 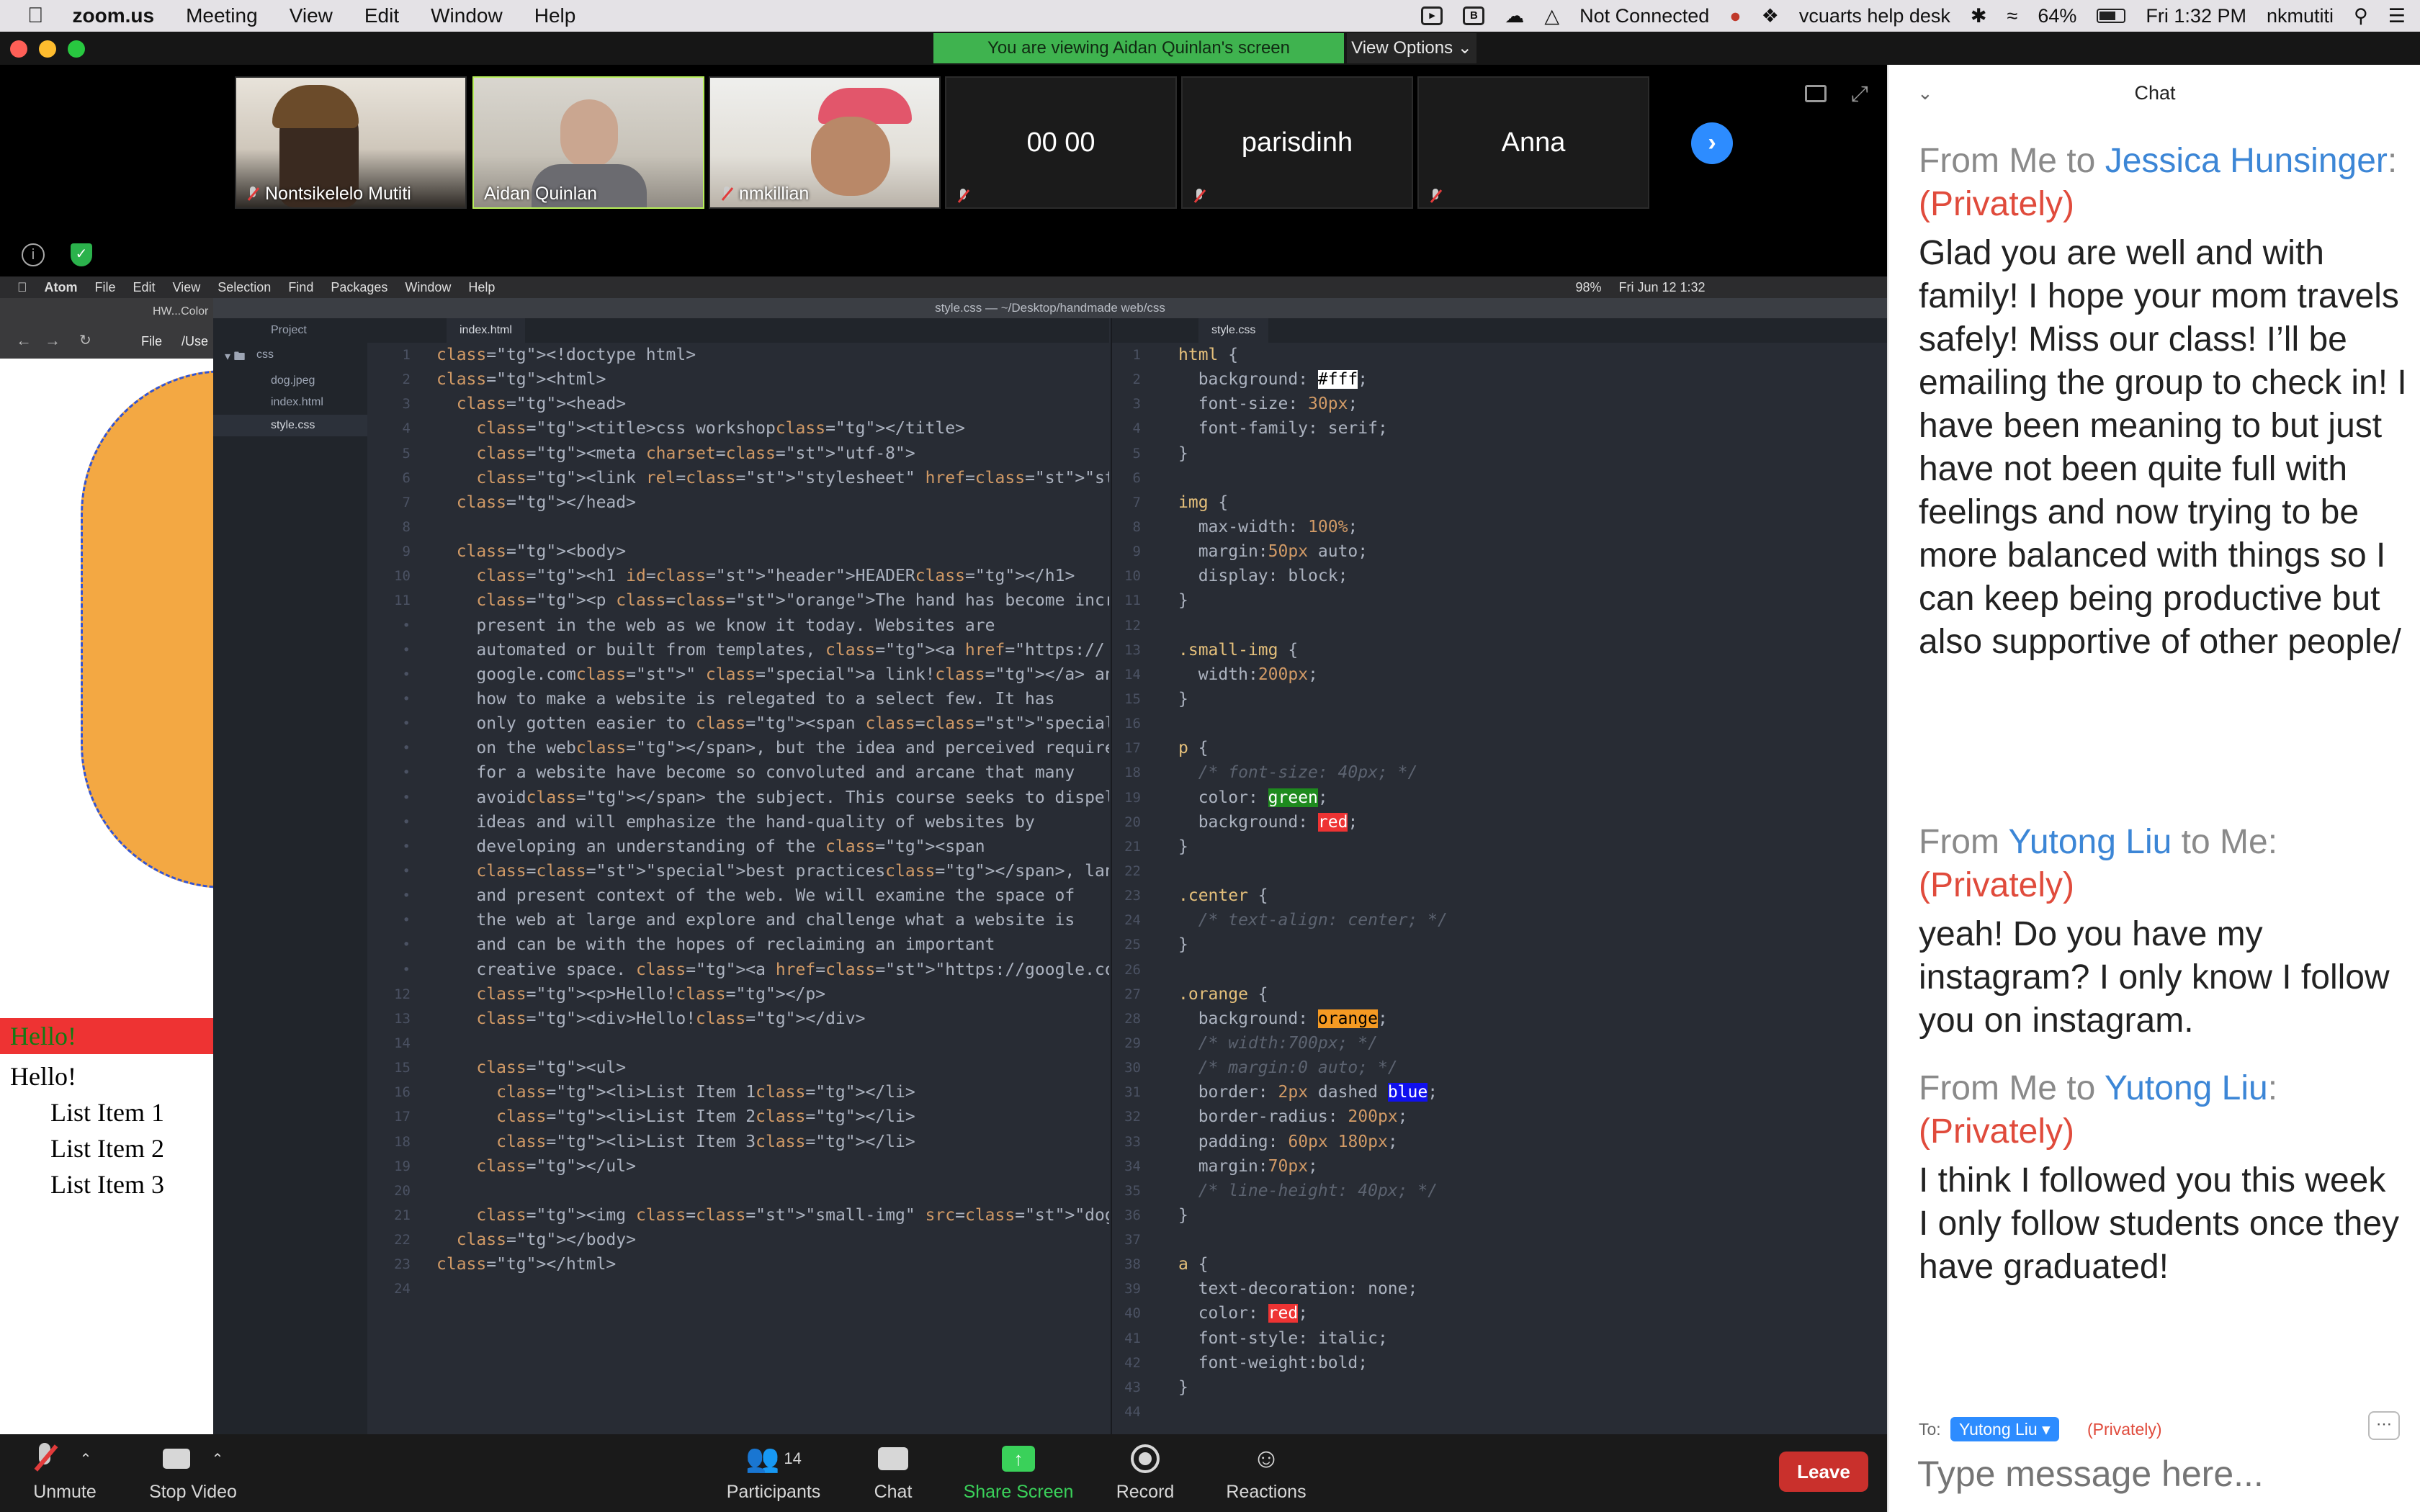 I want to click on line-number: 20, so click(x=403, y=1190).